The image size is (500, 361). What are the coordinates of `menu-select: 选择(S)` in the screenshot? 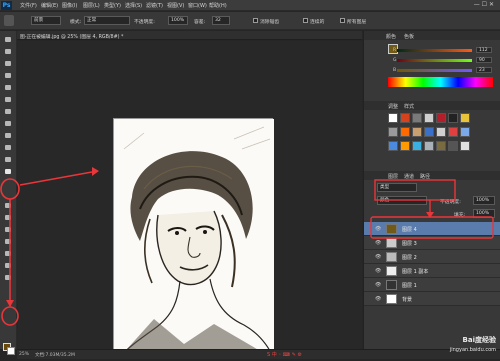 It's located at (133, 5).